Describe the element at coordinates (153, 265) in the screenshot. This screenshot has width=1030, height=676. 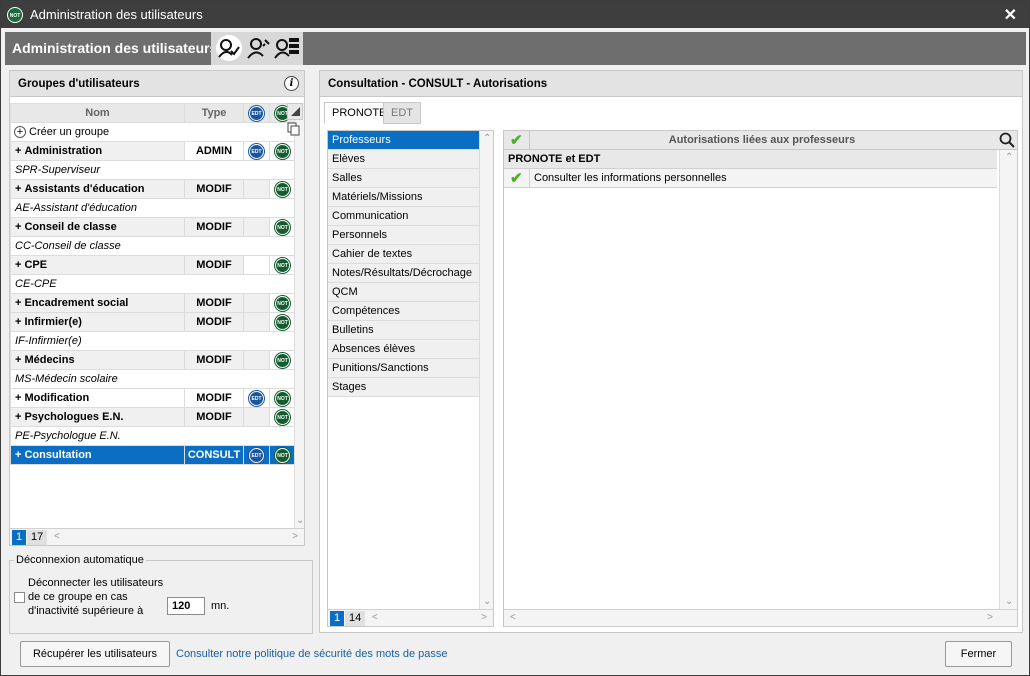
I see `group-row: + CPE MODIF NOT` at that location.